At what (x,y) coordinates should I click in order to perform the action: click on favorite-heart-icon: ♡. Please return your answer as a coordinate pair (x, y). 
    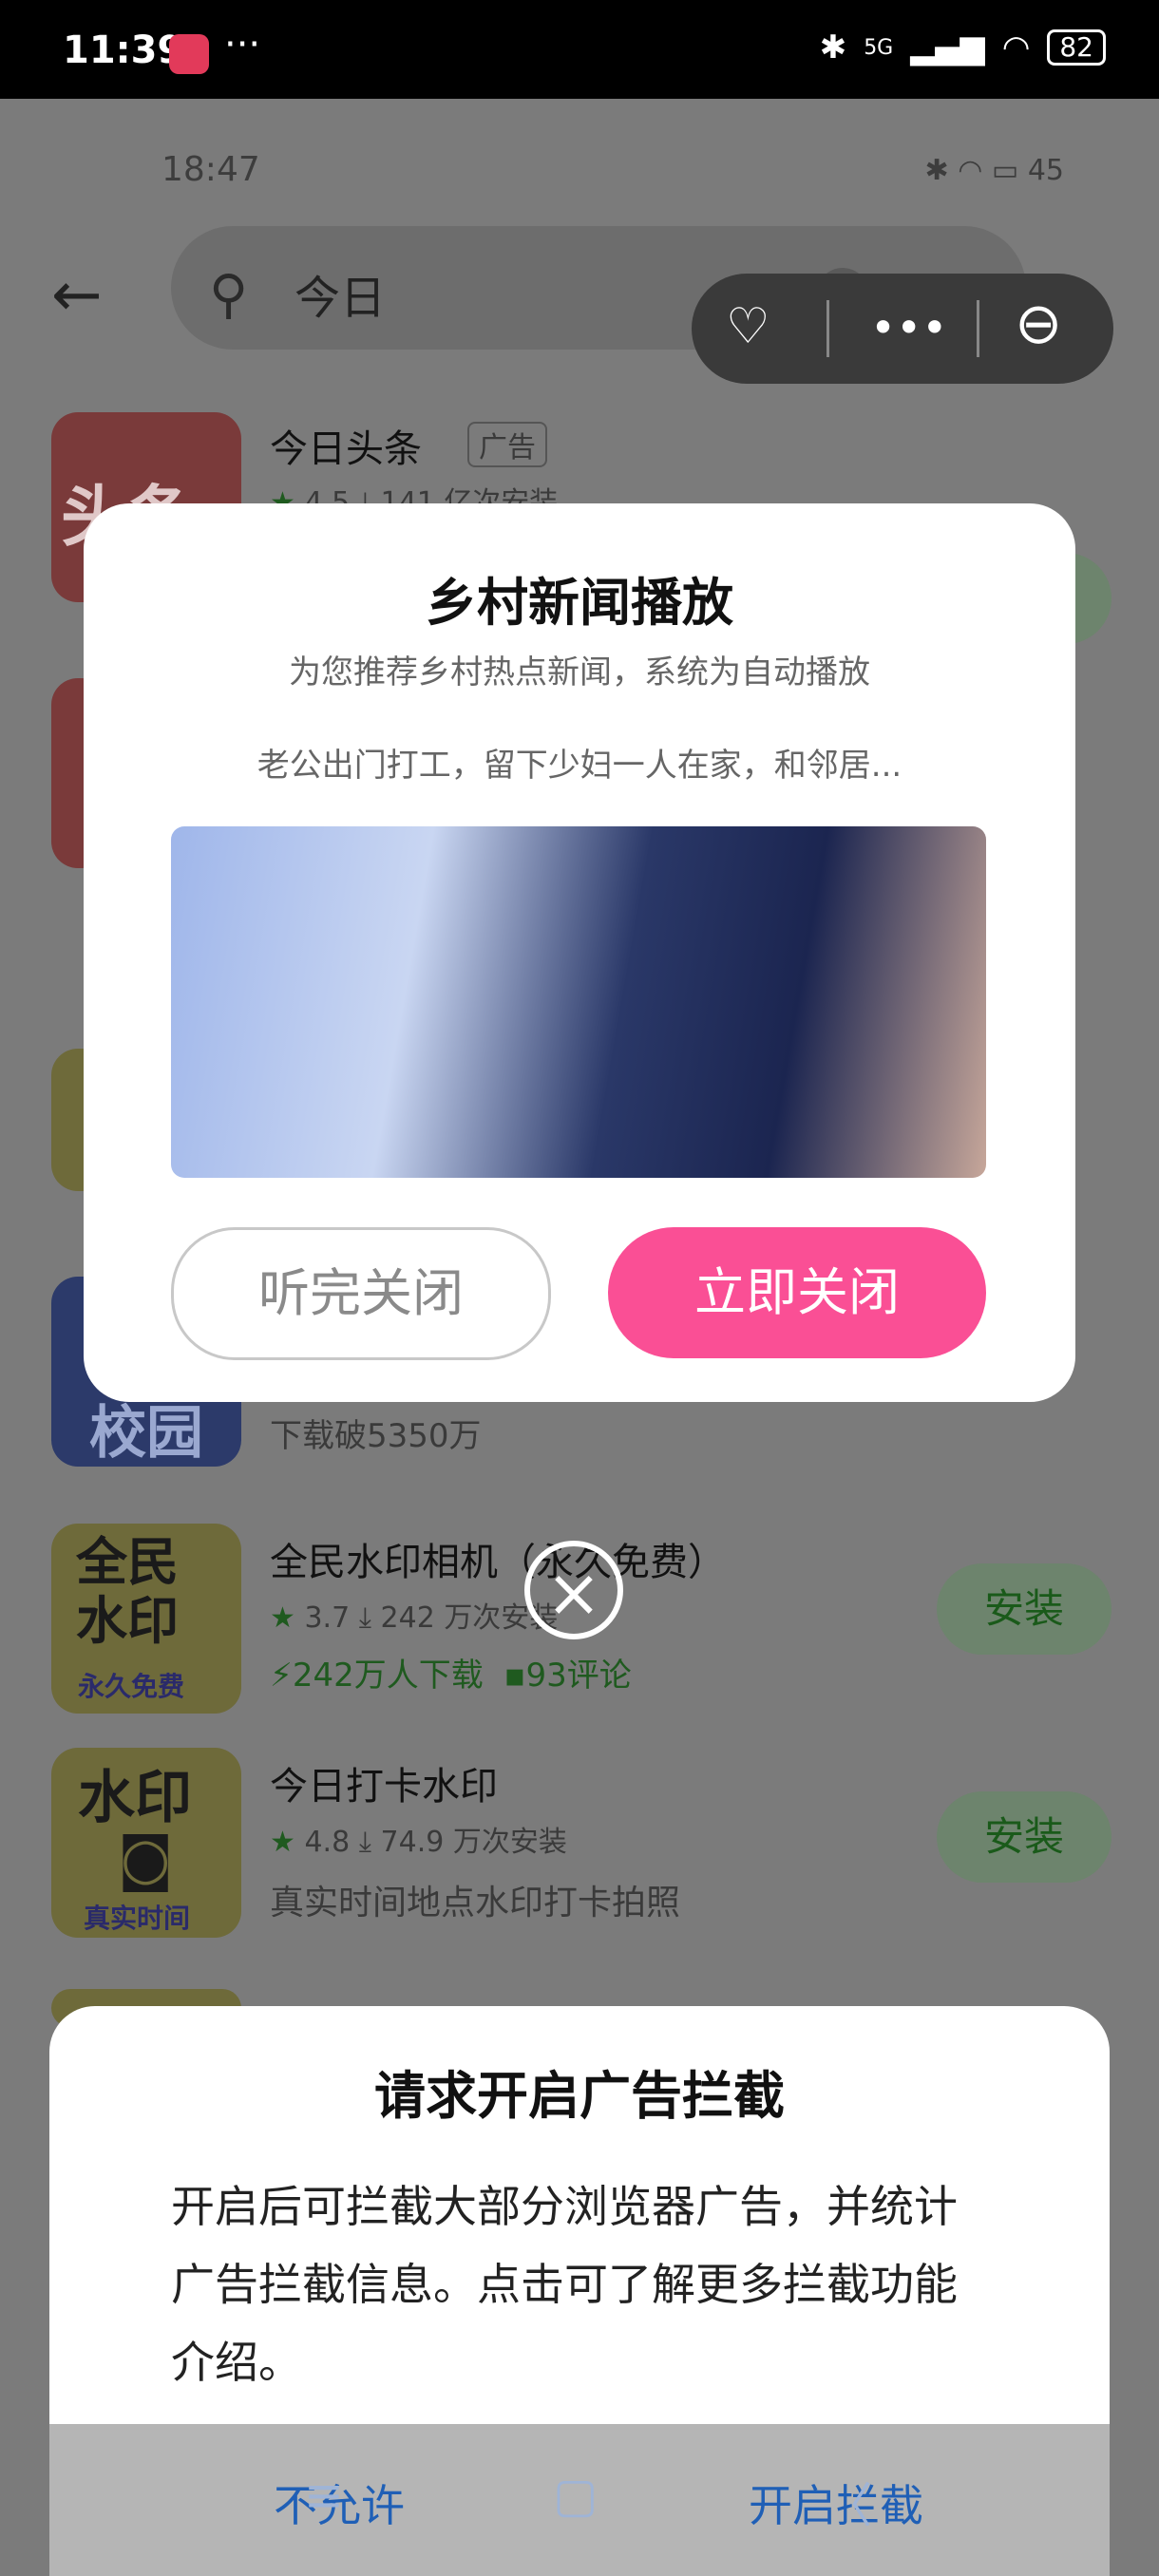
    Looking at the image, I should click on (748, 326).